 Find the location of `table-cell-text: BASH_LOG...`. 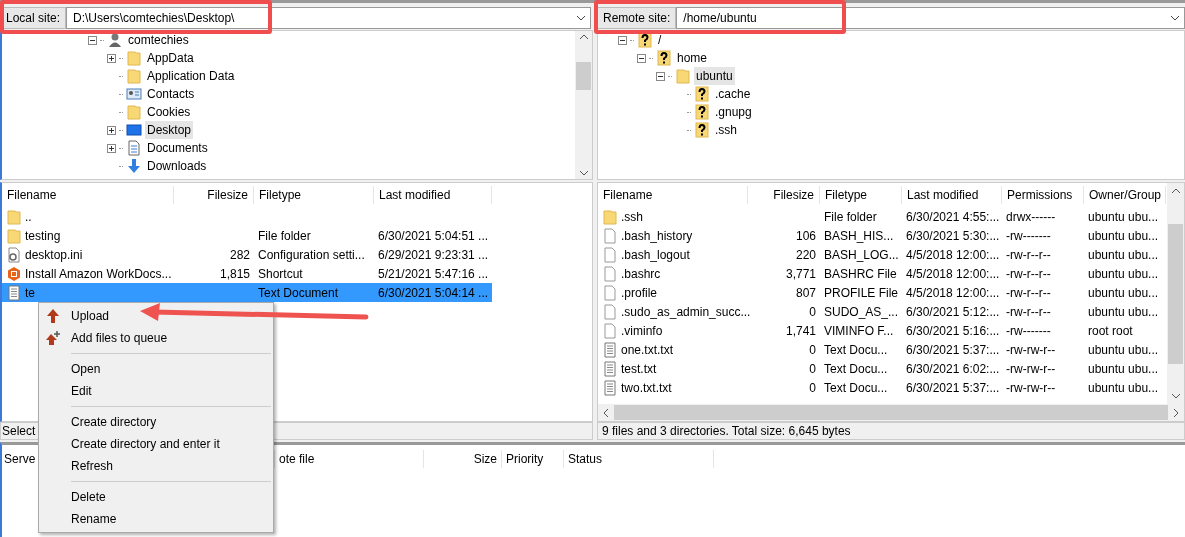

table-cell-text: BASH_LOG... is located at coordinates (861, 255).